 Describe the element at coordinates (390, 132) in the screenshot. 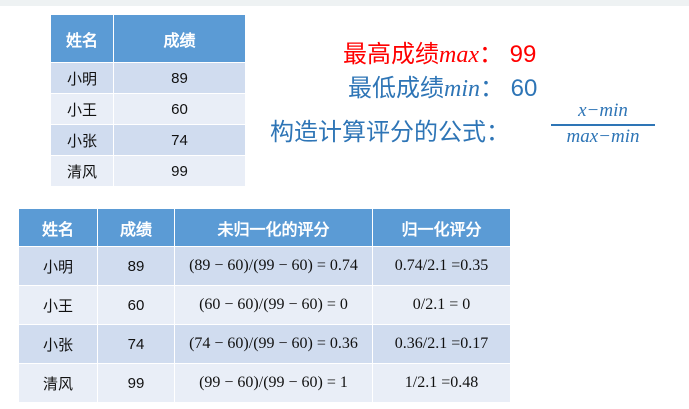

I see `formula-label: 构造计算评分的公式：` at that location.